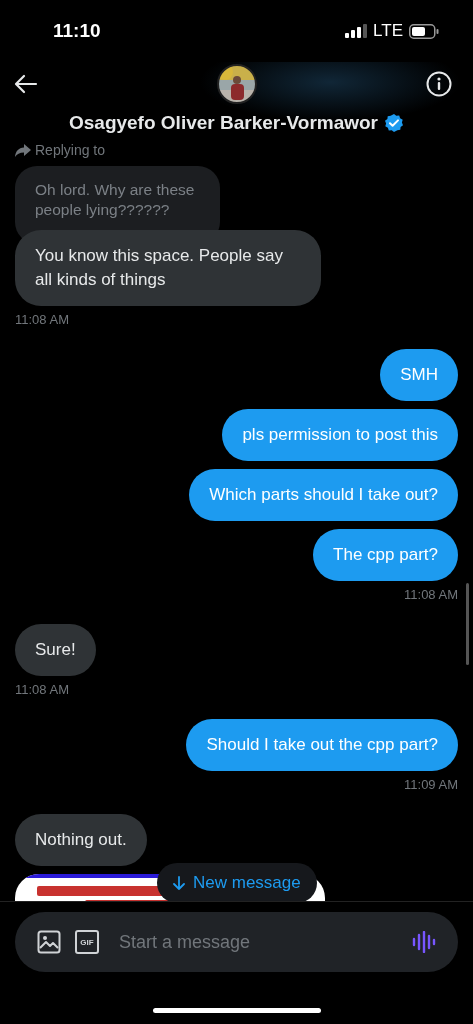 The width and height of the screenshot is (473, 1024). What do you see at coordinates (179, 883) in the screenshot?
I see `down-arrow-icon` at bounding box center [179, 883].